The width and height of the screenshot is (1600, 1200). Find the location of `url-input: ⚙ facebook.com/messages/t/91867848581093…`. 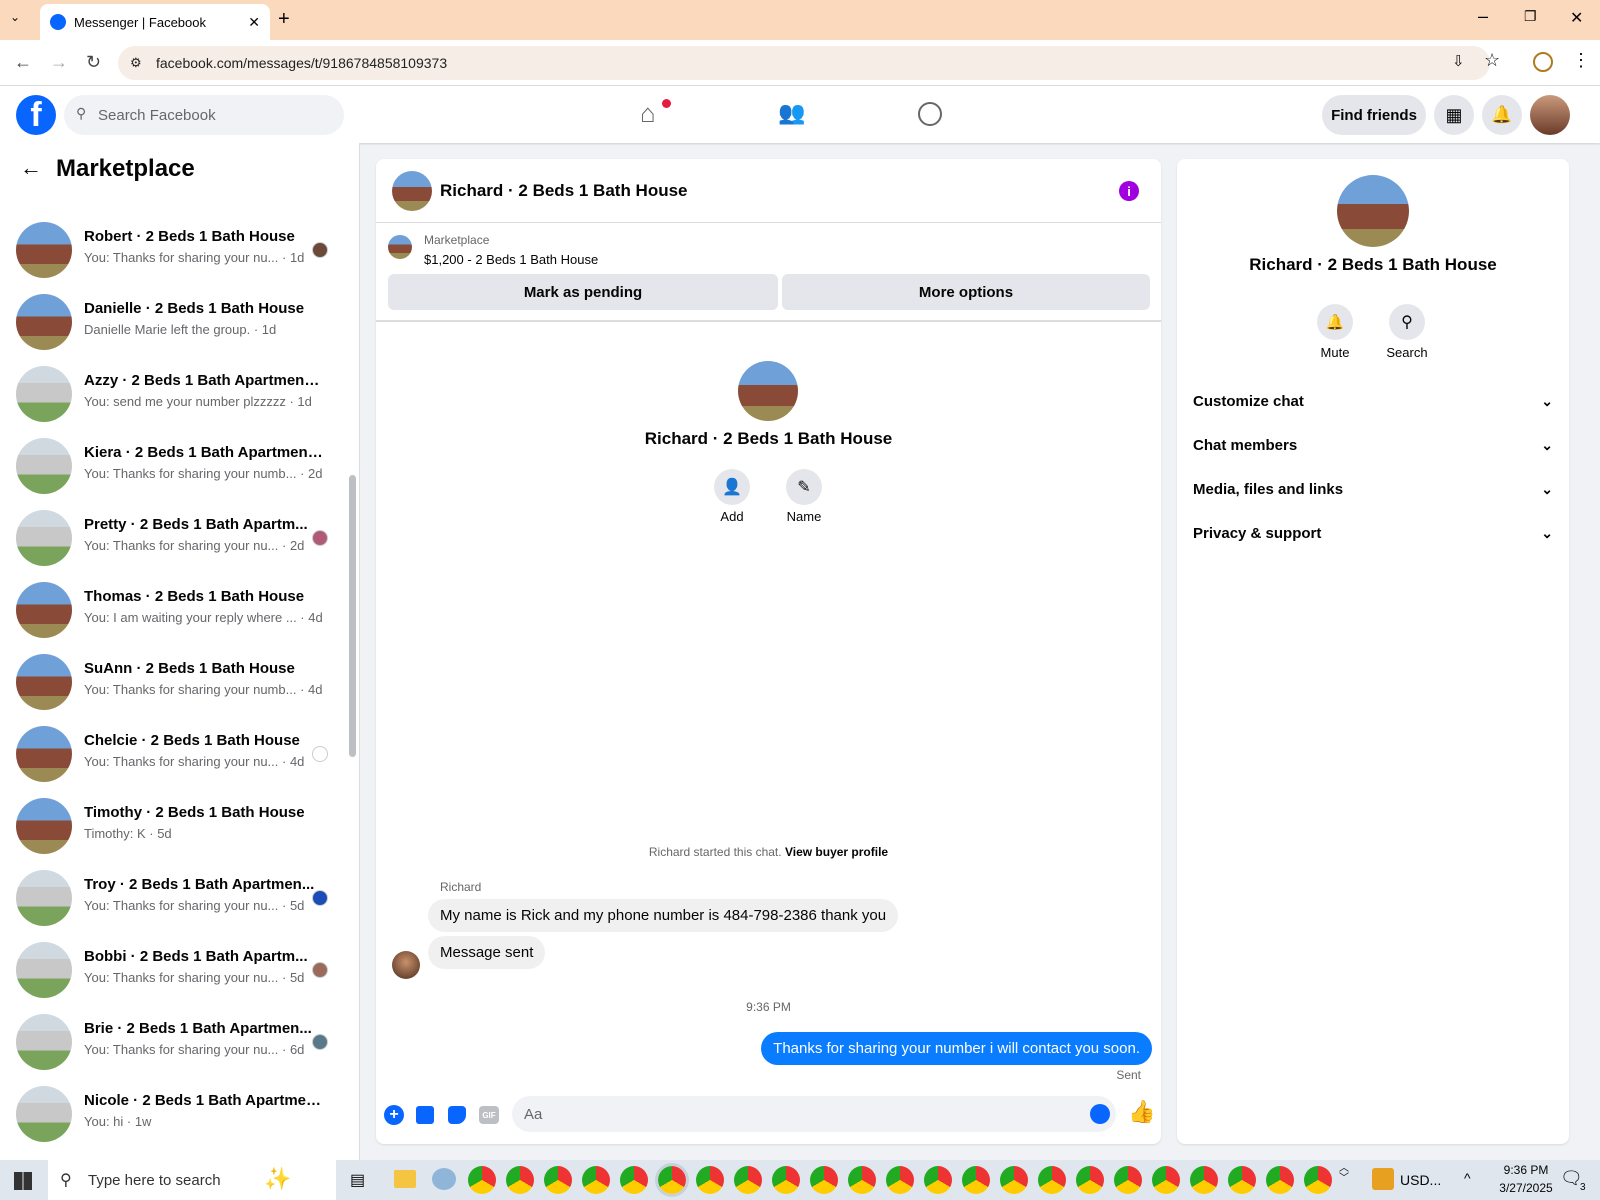

url-input: ⚙ facebook.com/messages/t/91867848581093… is located at coordinates (804, 63).